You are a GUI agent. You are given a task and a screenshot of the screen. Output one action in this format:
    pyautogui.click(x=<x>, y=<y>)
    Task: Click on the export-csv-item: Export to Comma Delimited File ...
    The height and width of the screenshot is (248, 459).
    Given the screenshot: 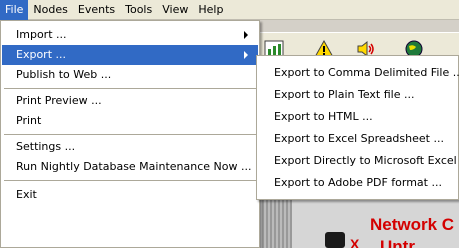 What is the action you would take?
    pyautogui.click(x=358, y=73)
    